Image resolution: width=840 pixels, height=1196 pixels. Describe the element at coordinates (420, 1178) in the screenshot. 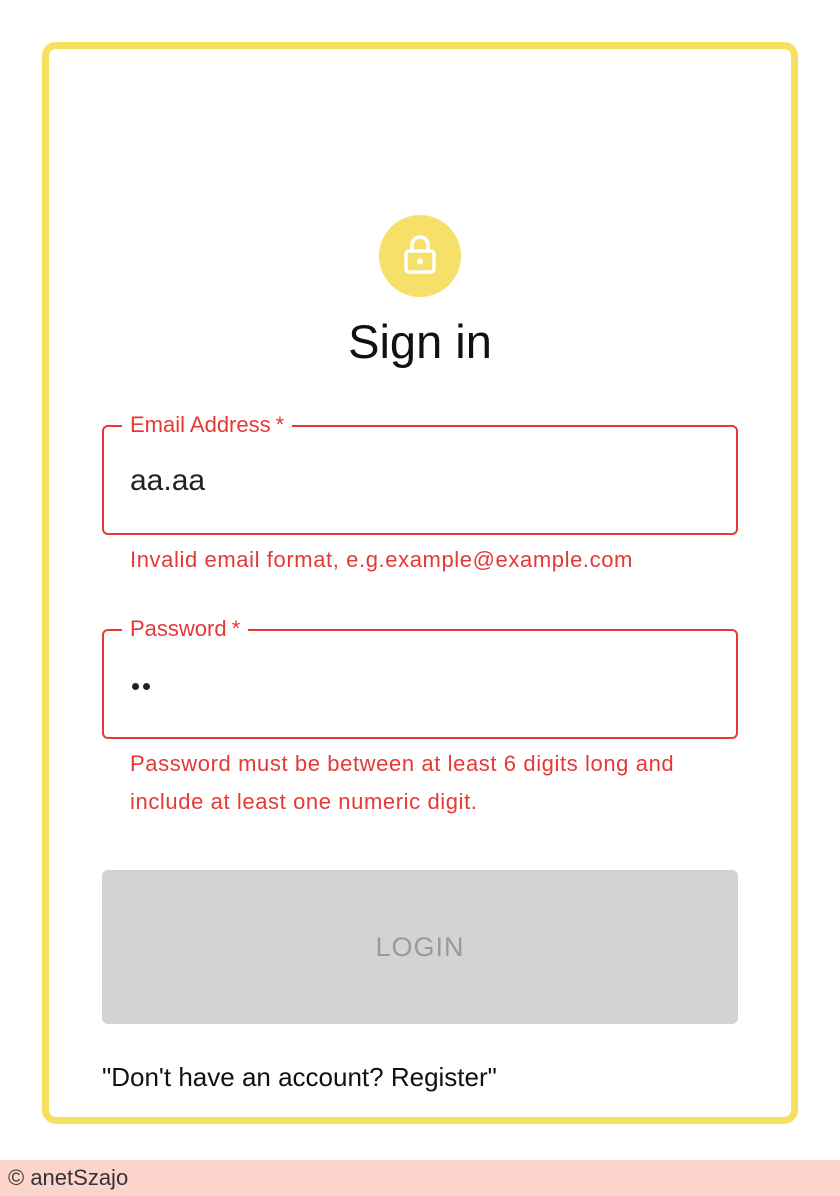

I see `footer-bar: © anetSzajo` at that location.